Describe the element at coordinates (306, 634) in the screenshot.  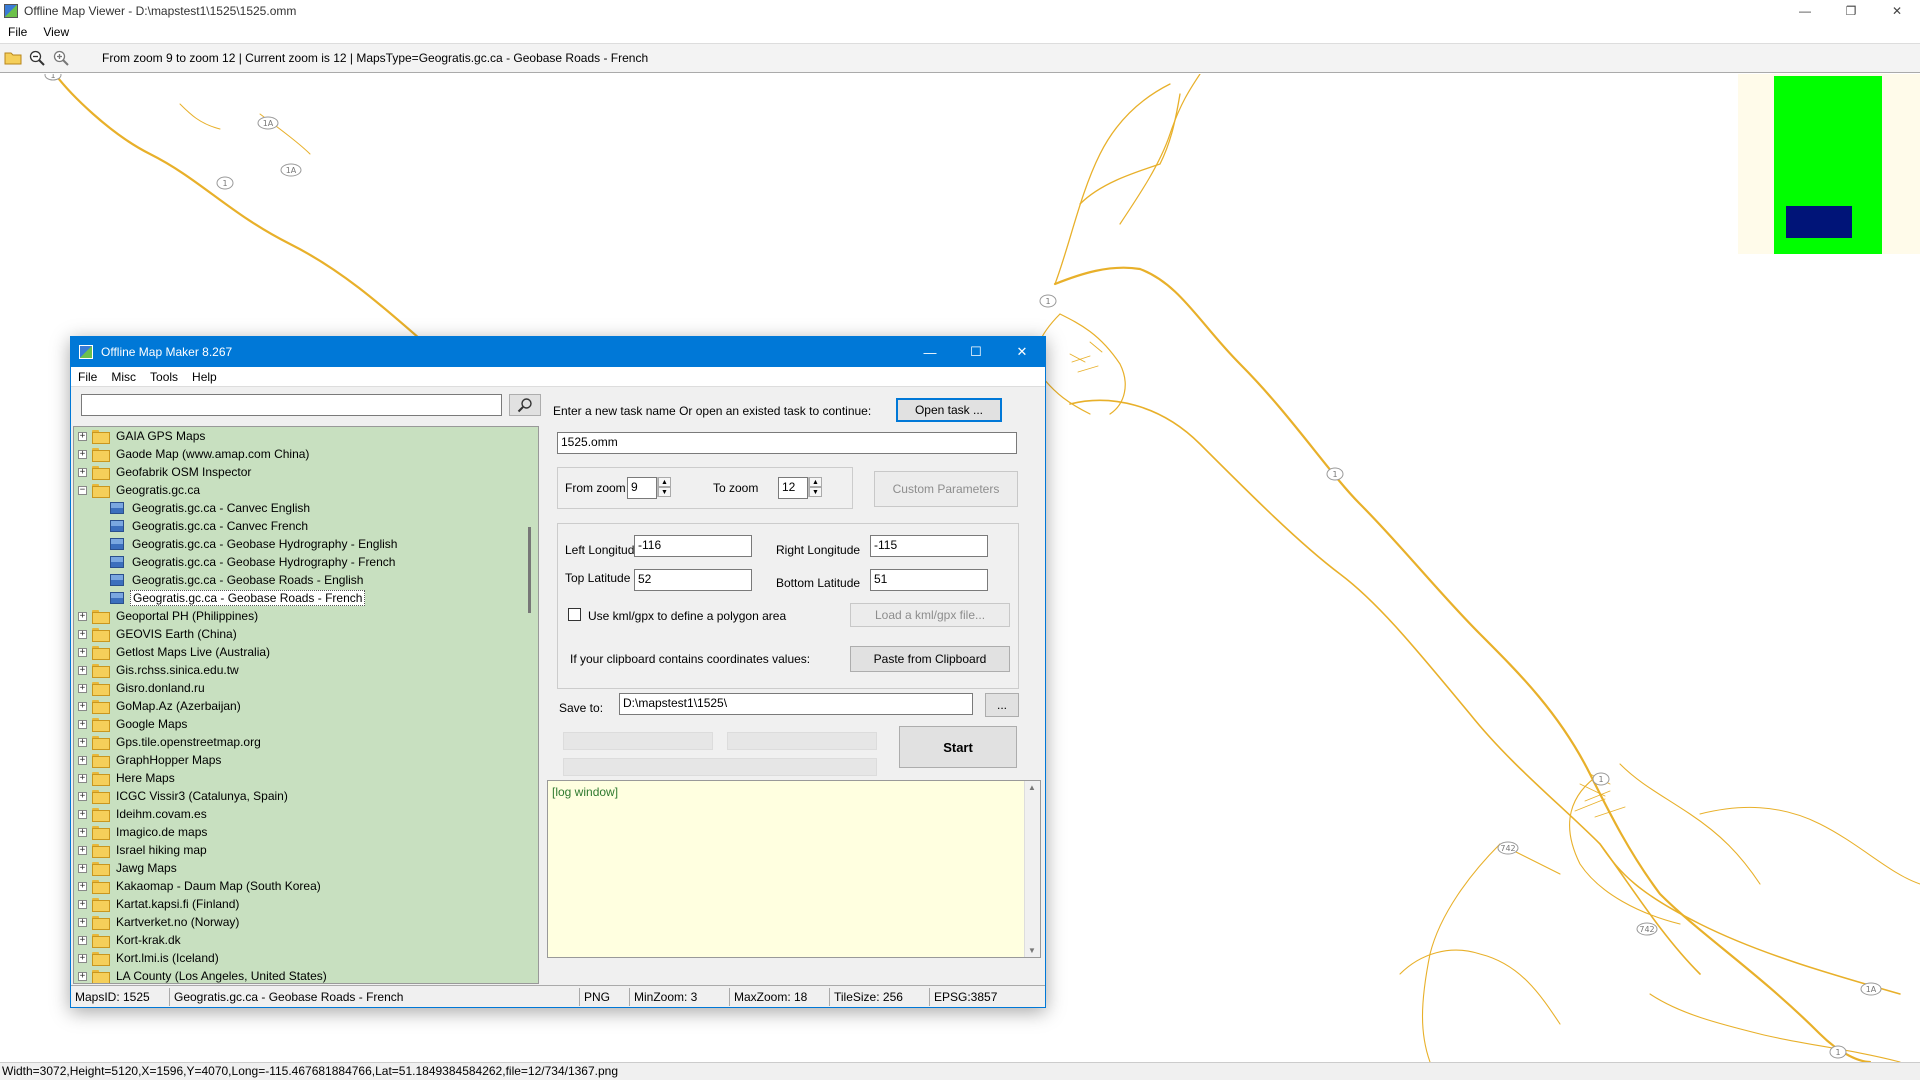
I see `tree-item: + GEOVIS Earth (China)` at that location.